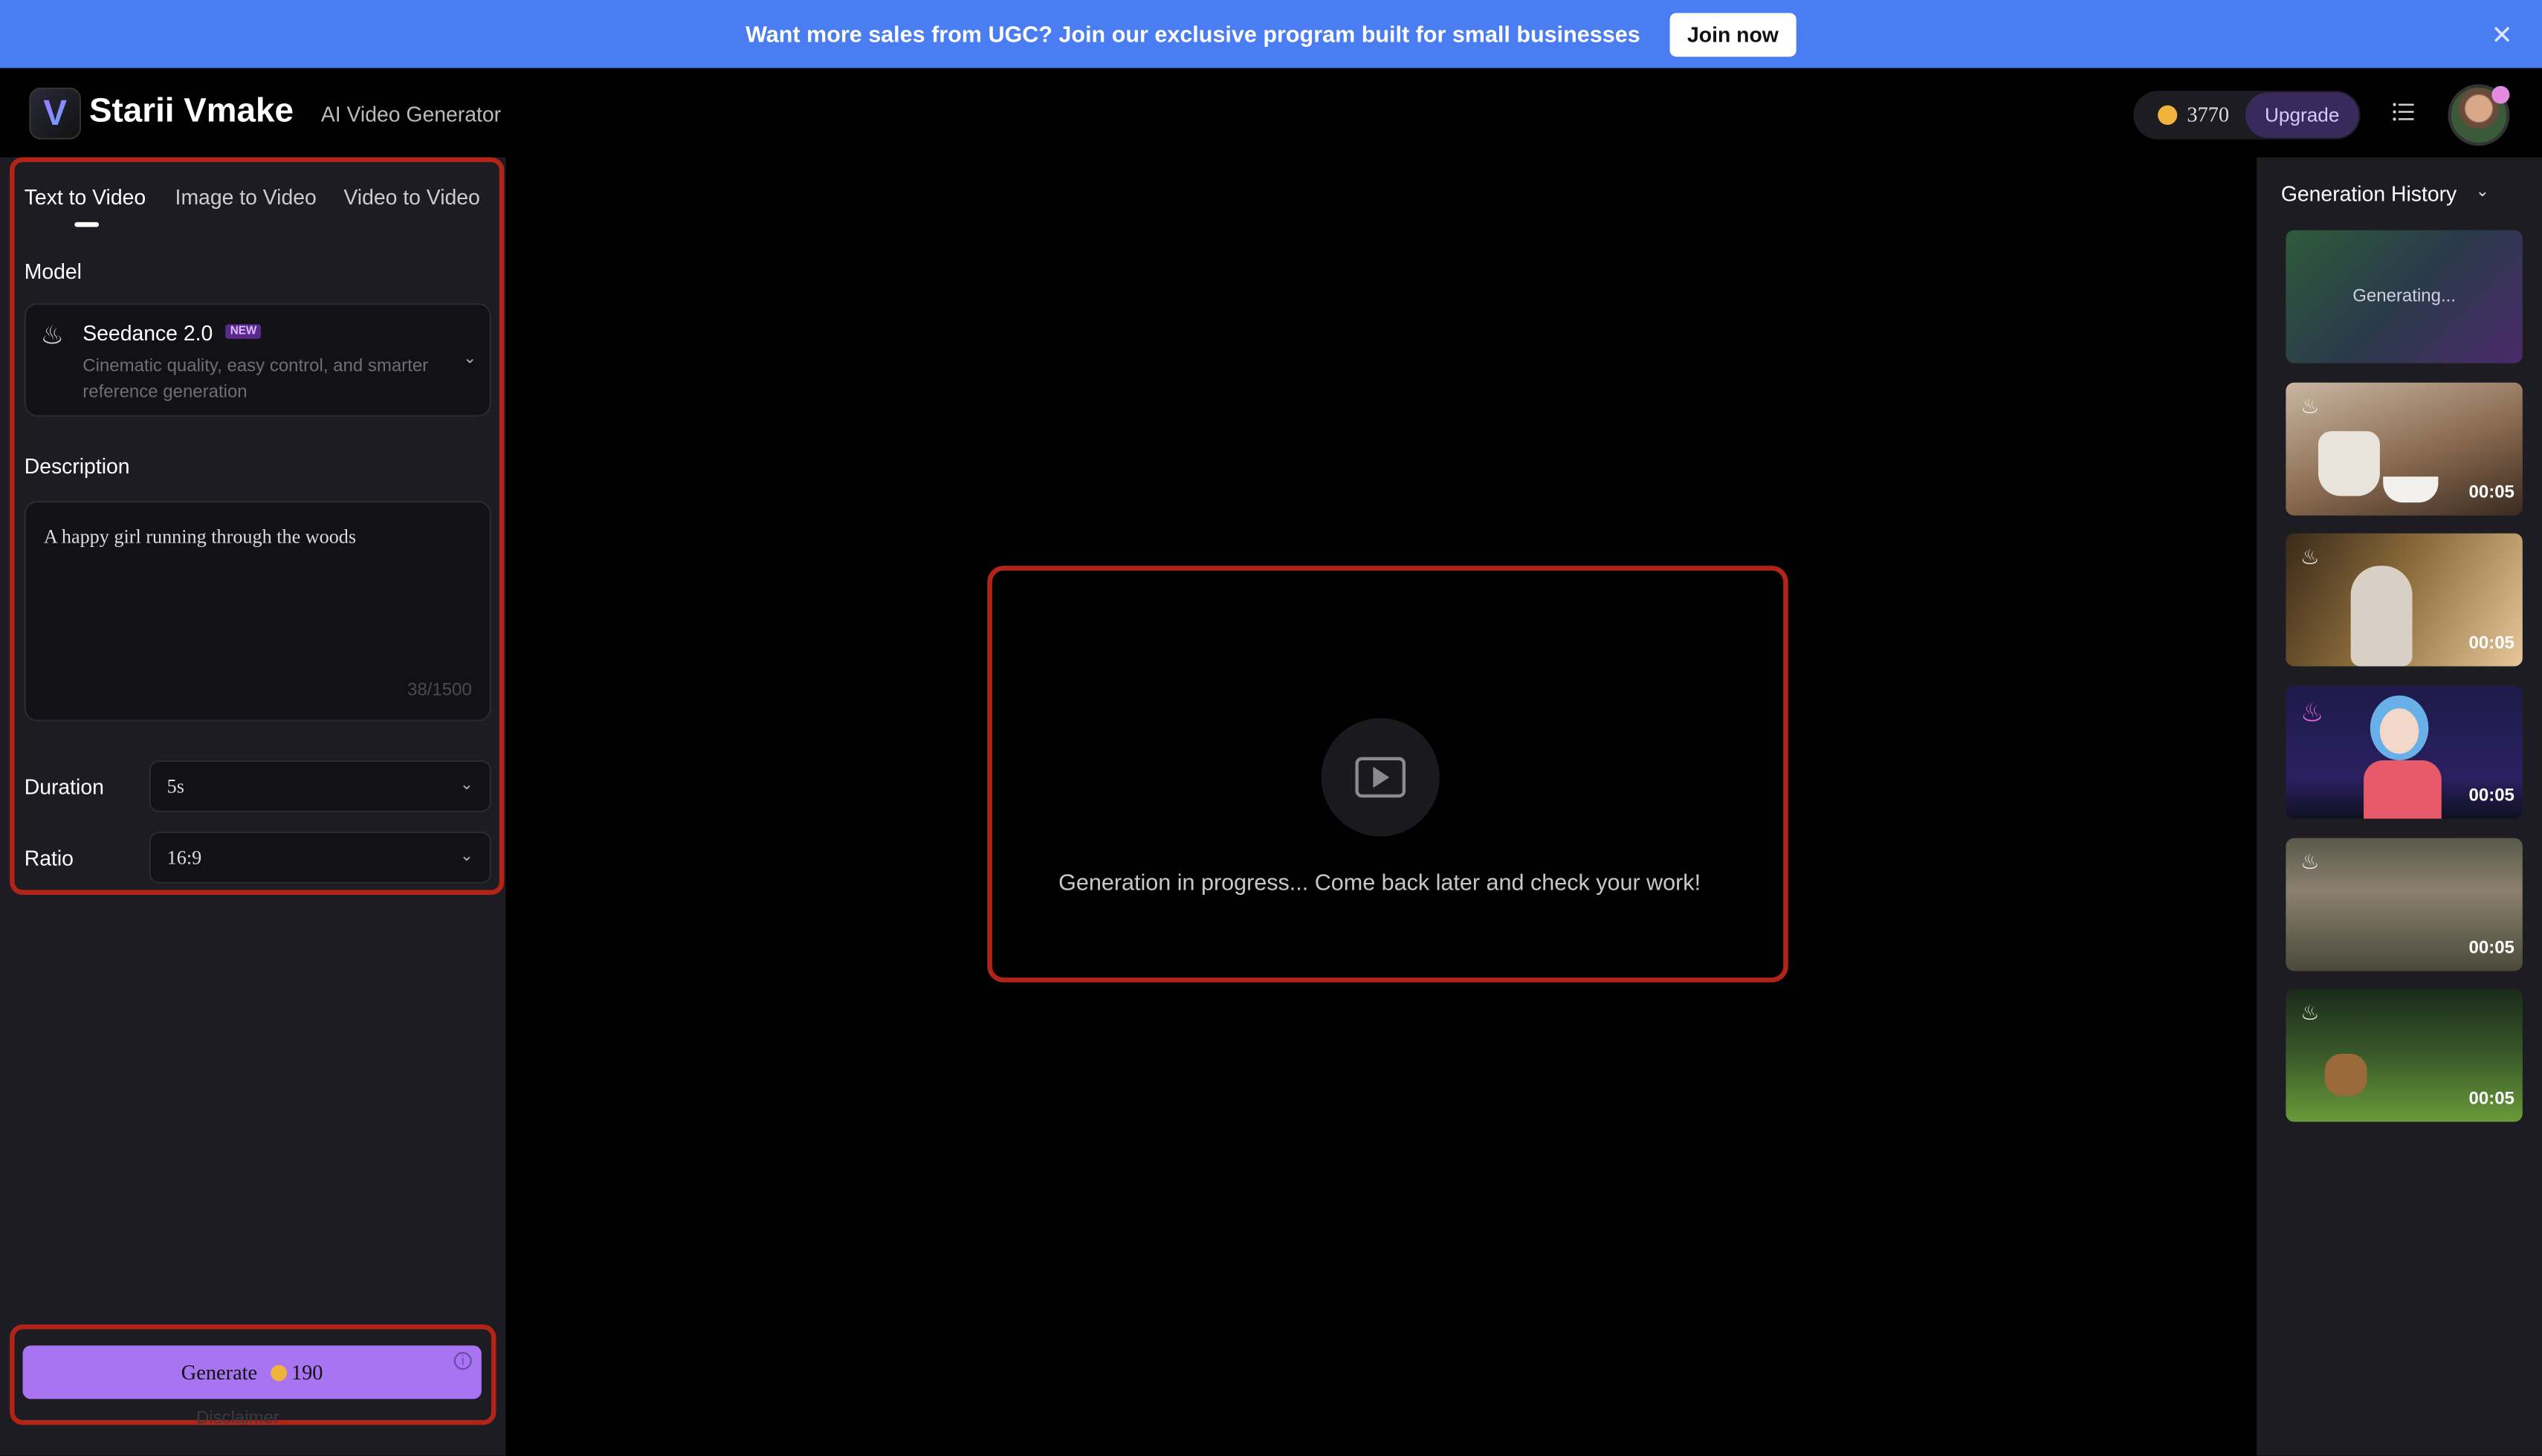 This screenshot has width=2542, height=1456. Describe the element at coordinates (219, 1371) in the screenshot. I see `generate-label: Generate` at that location.